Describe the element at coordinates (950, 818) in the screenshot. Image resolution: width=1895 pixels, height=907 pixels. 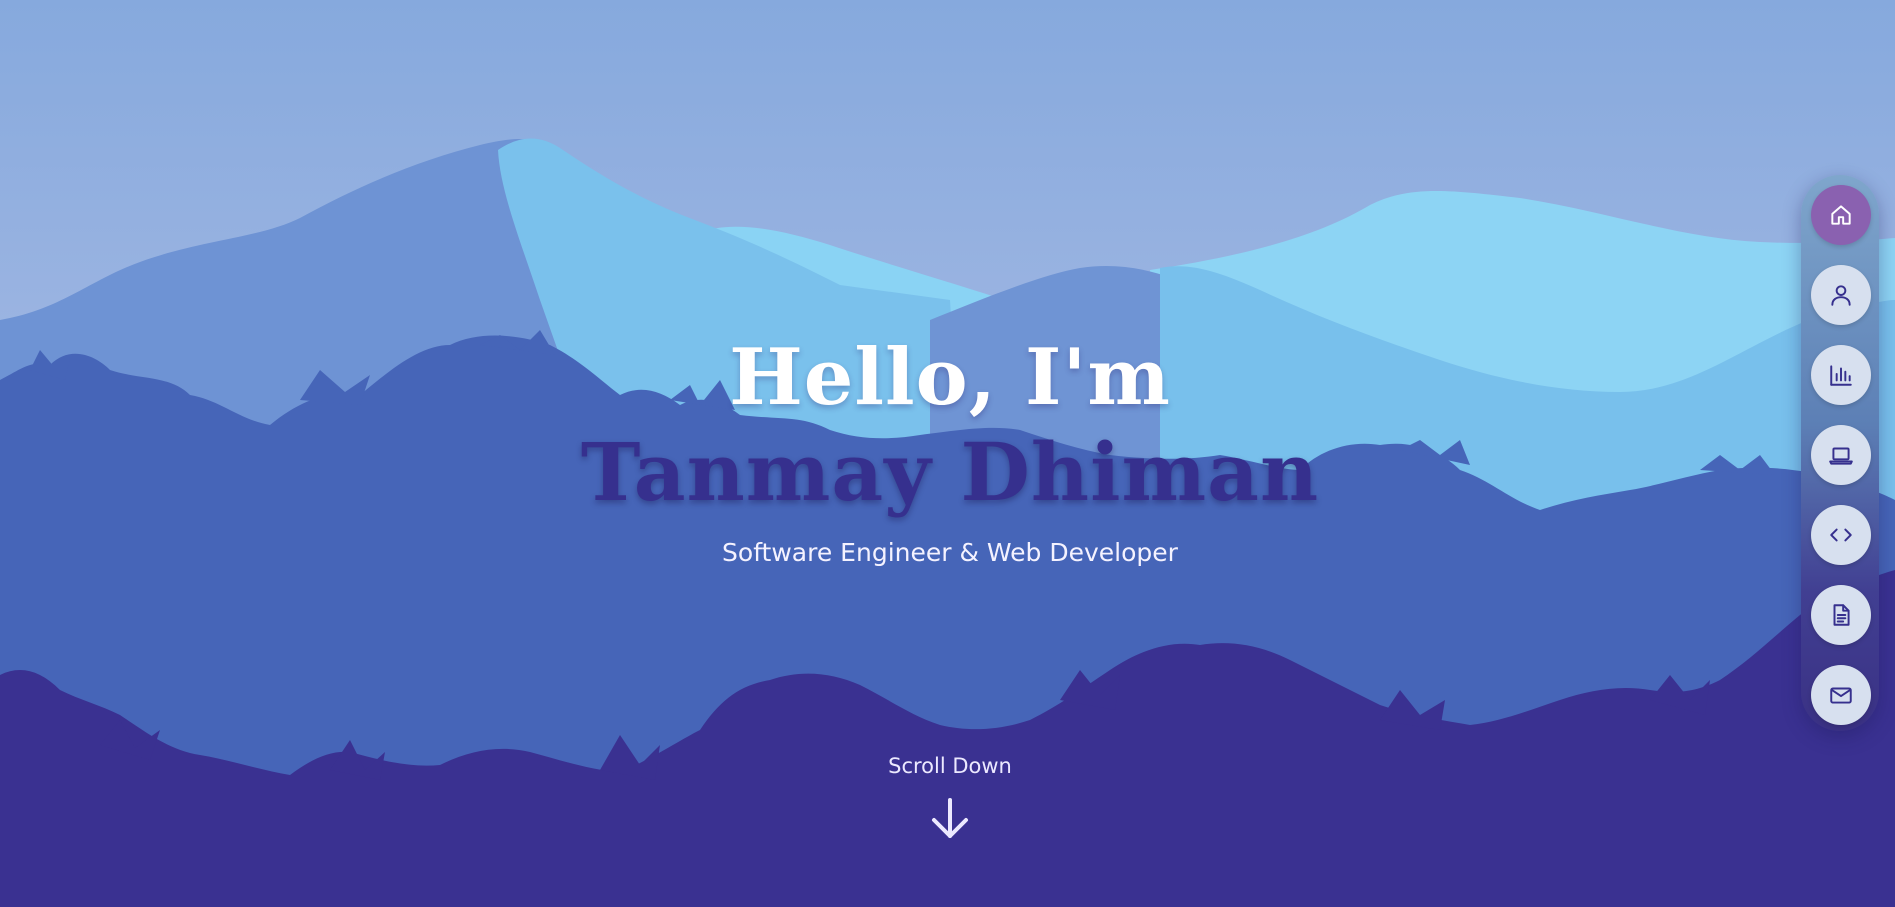
I see `arrow-down-icon` at that location.